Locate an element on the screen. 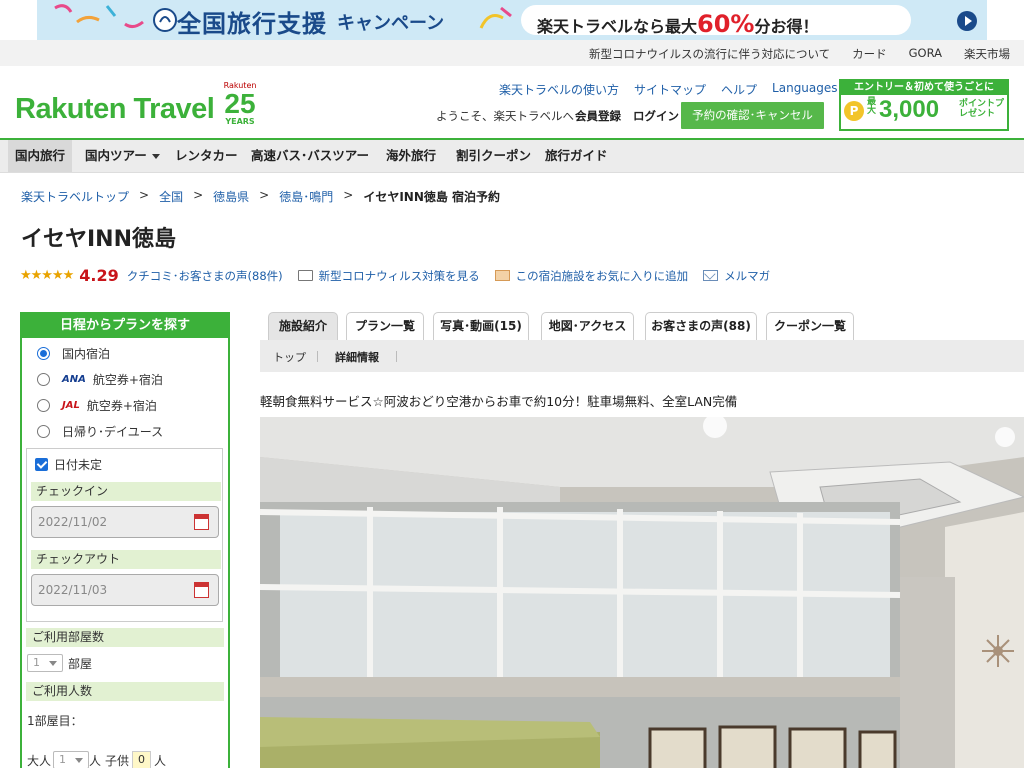 Image resolution: width=1024 pixels, height=768 pixels. mail-icon is located at coordinates (711, 275).